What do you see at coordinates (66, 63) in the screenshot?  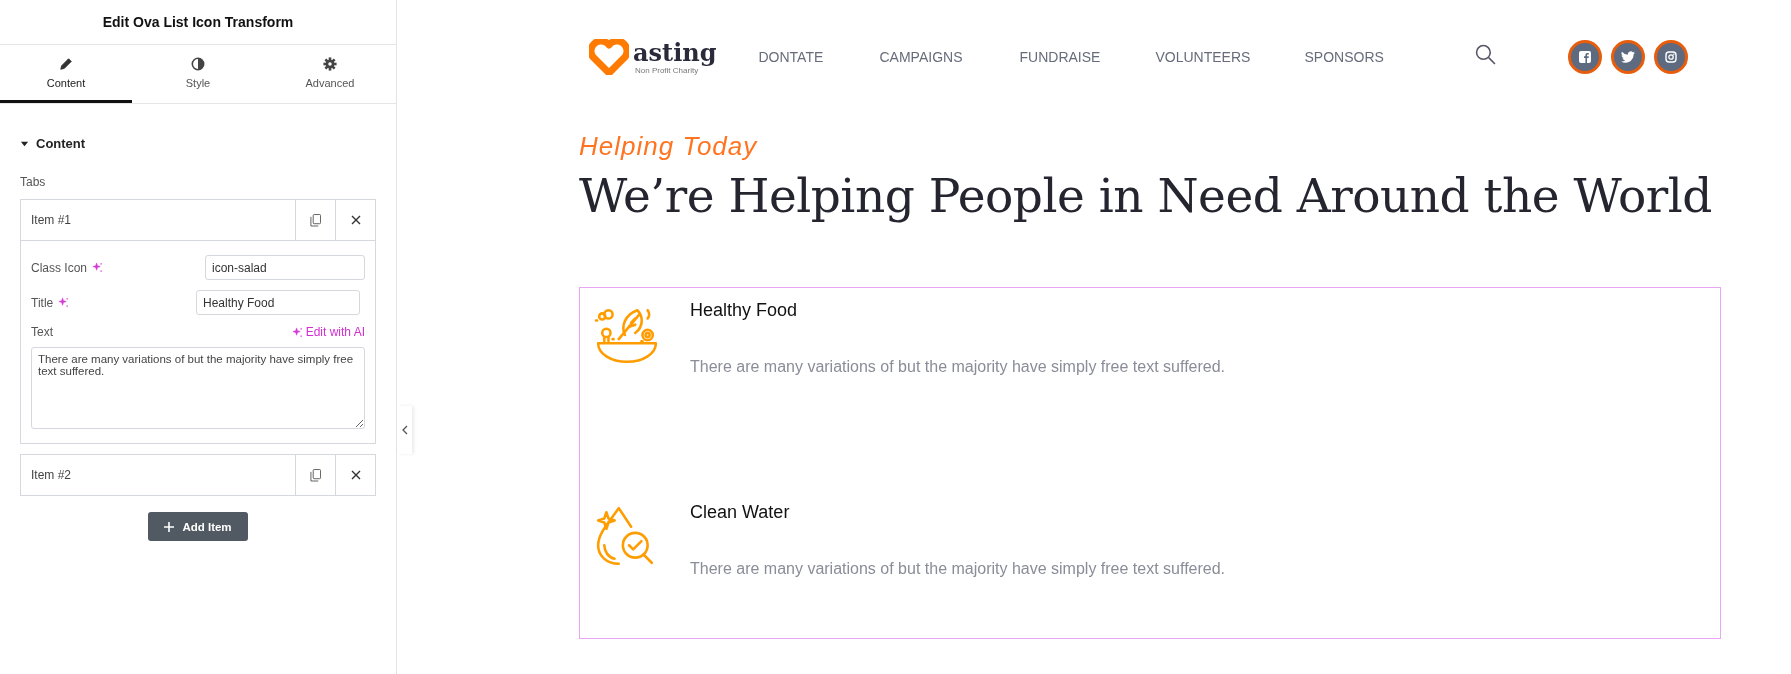 I see `pencil-icon` at bounding box center [66, 63].